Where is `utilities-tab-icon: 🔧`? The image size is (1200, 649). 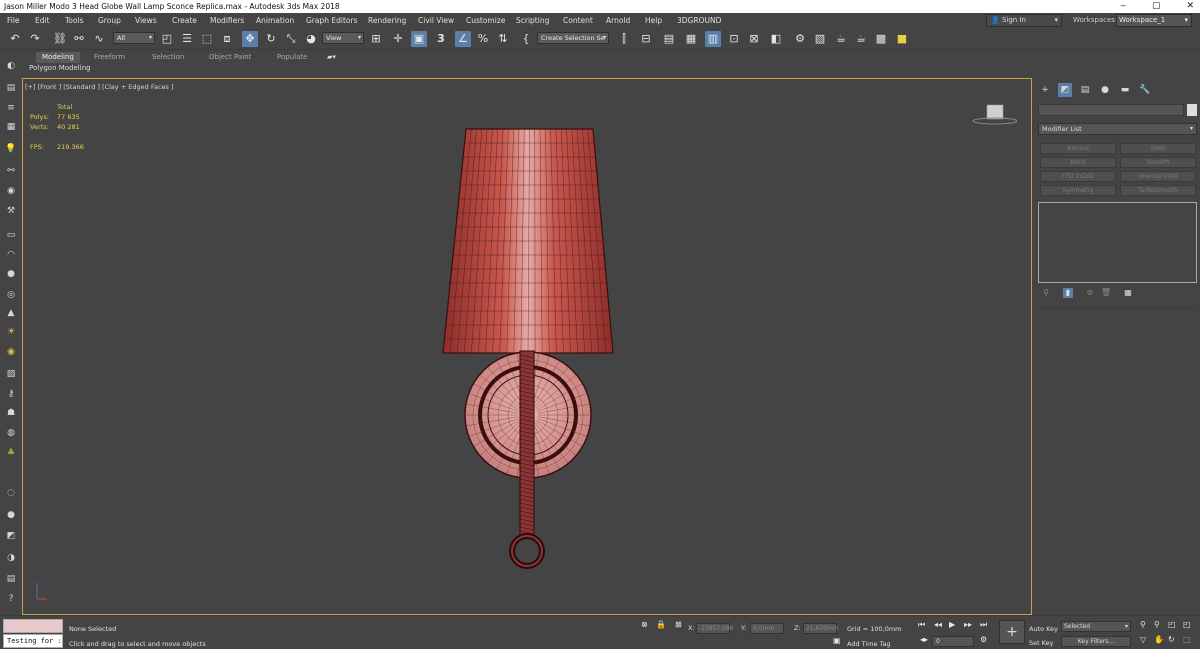 utilities-tab-icon: 🔧 is located at coordinates (1145, 90).